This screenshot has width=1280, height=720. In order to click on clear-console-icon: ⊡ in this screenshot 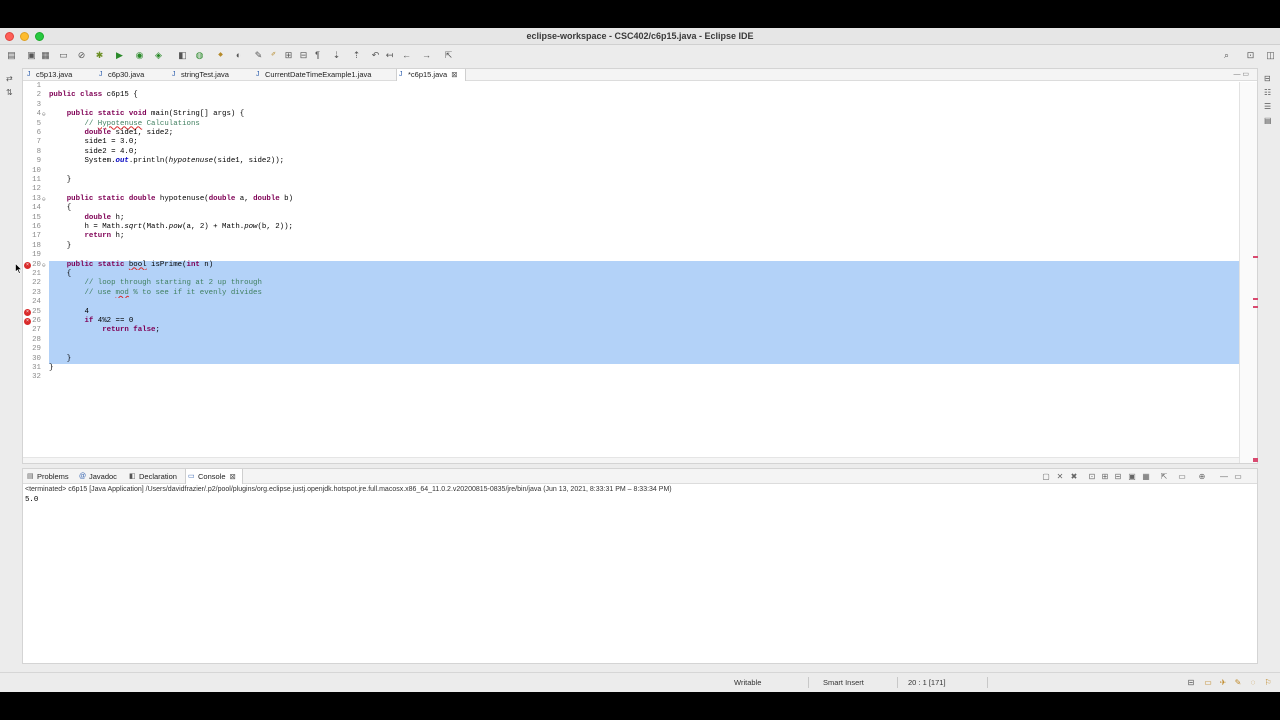, I will do `click(1092, 476)`.